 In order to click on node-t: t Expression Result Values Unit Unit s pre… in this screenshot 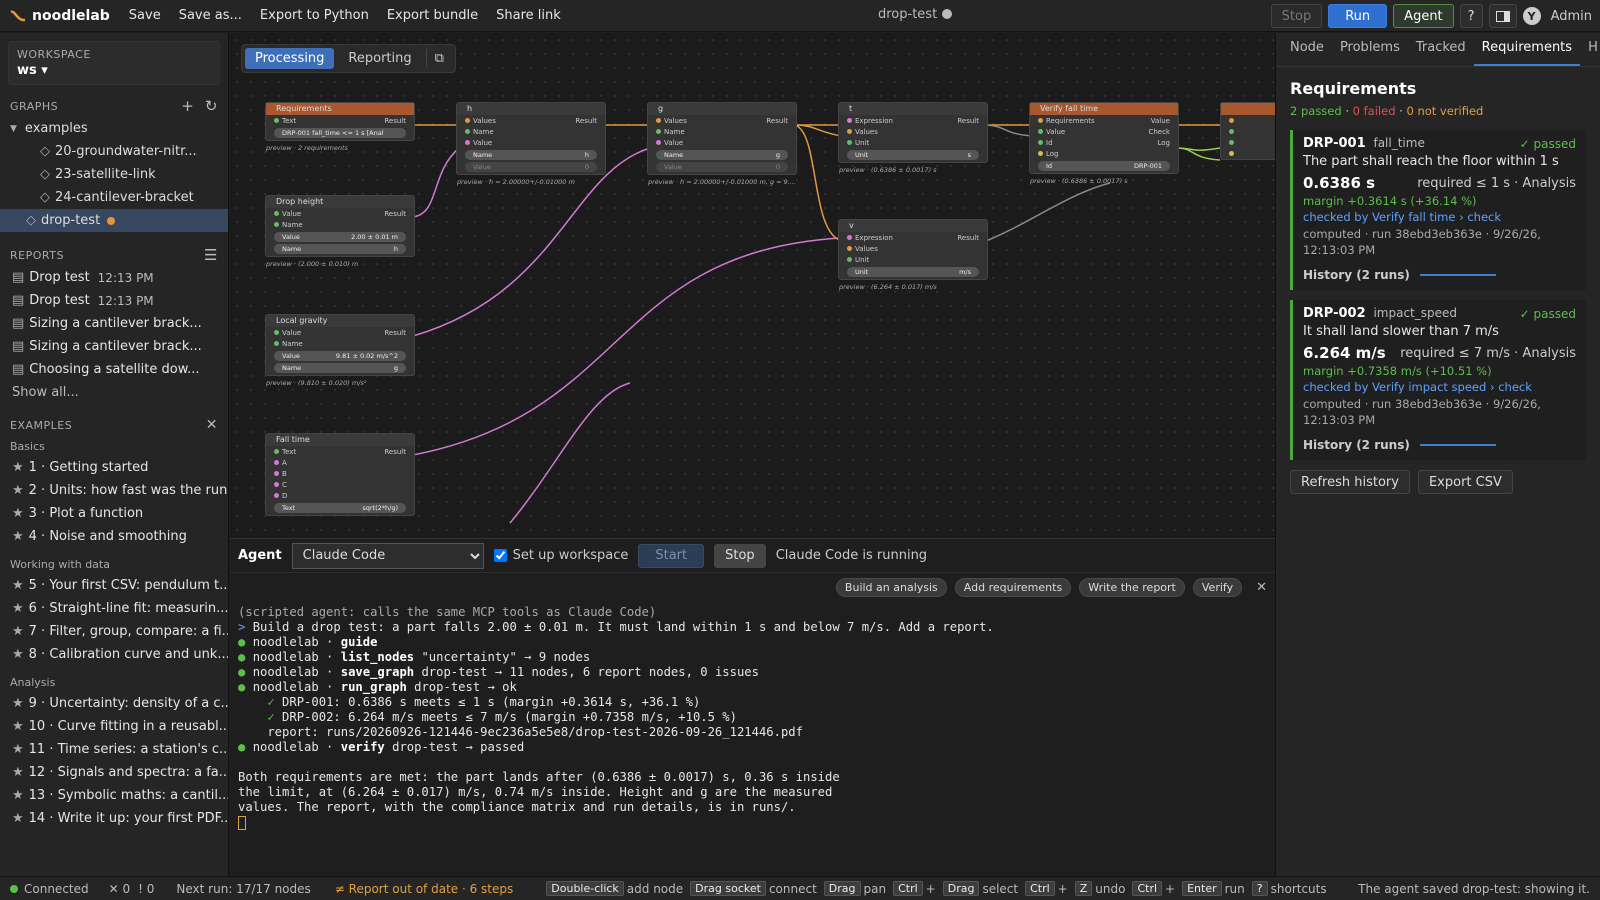, I will do `click(913, 138)`.